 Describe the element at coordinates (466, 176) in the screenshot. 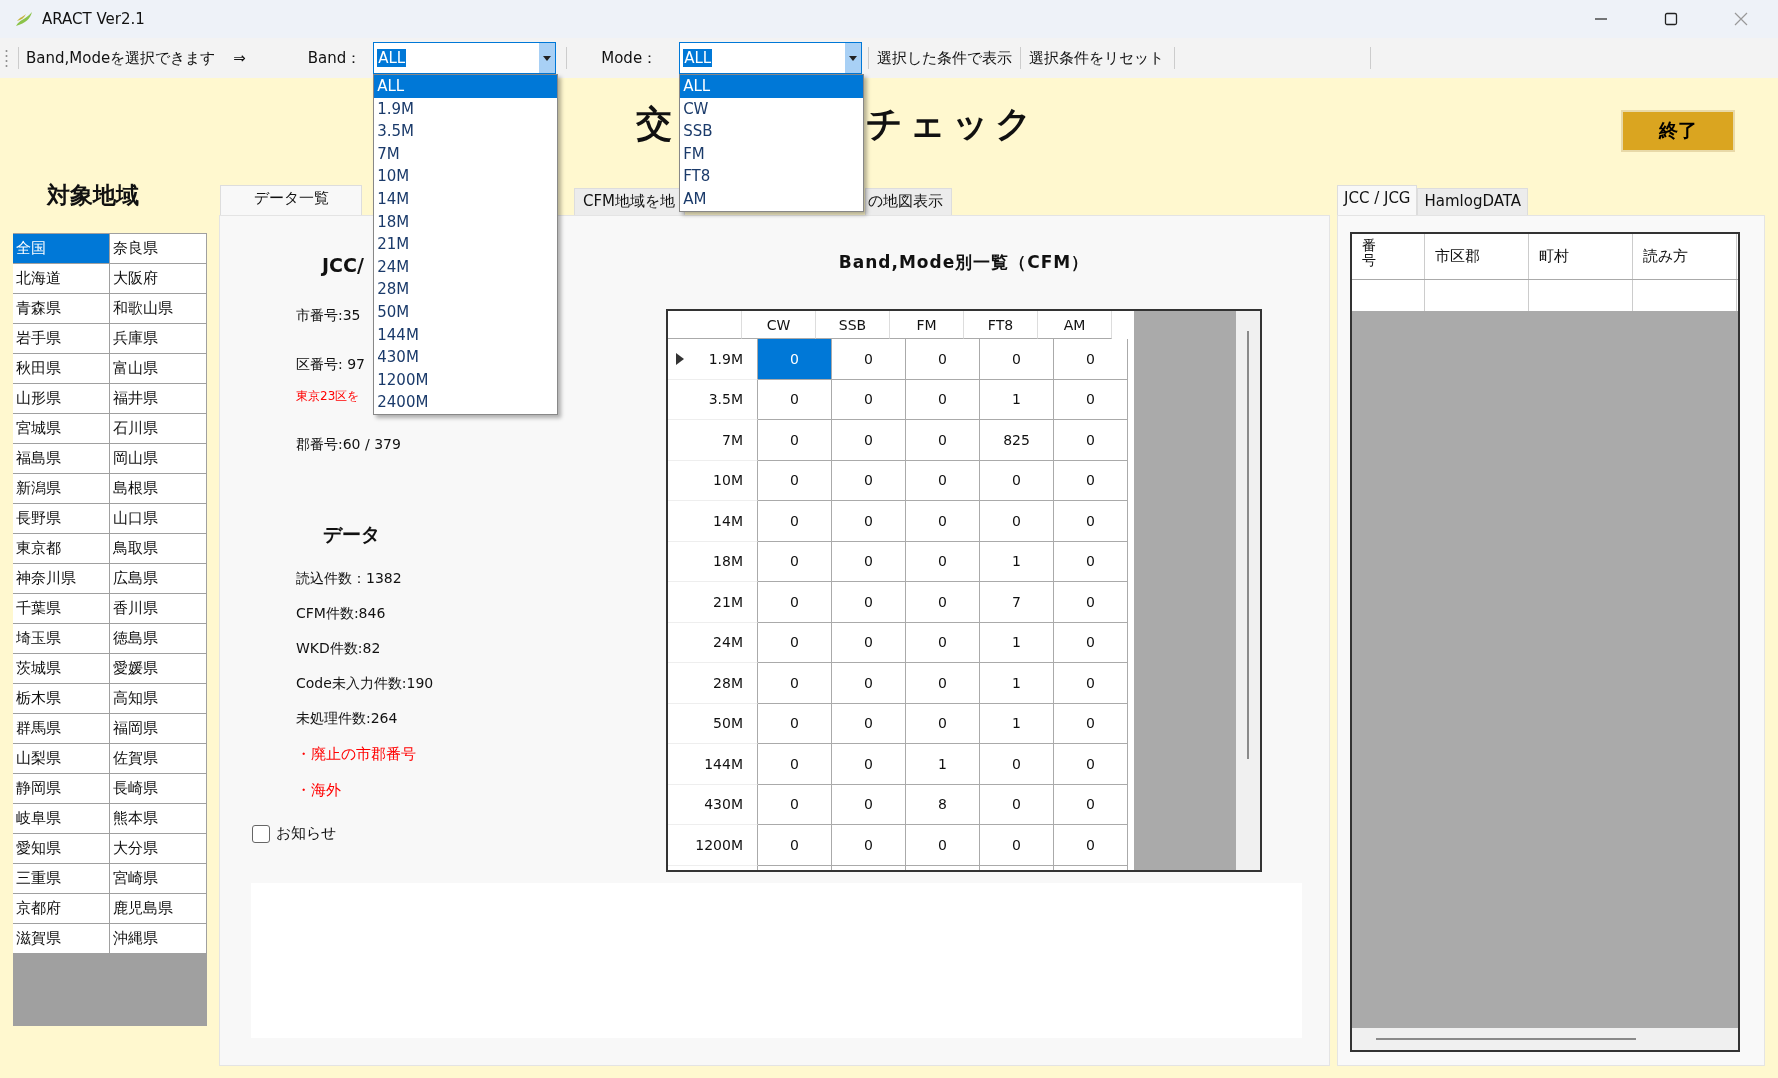

I see `dropdown-option: 10M` at that location.